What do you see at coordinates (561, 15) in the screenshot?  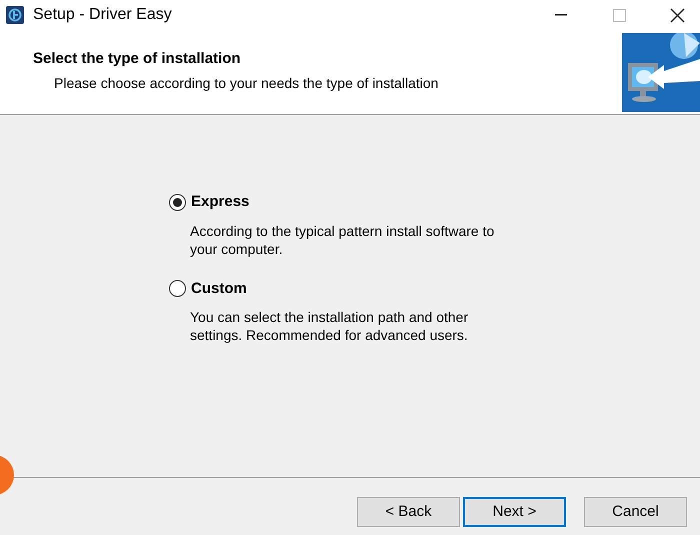 I see `minimize-icon` at bounding box center [561, 15].